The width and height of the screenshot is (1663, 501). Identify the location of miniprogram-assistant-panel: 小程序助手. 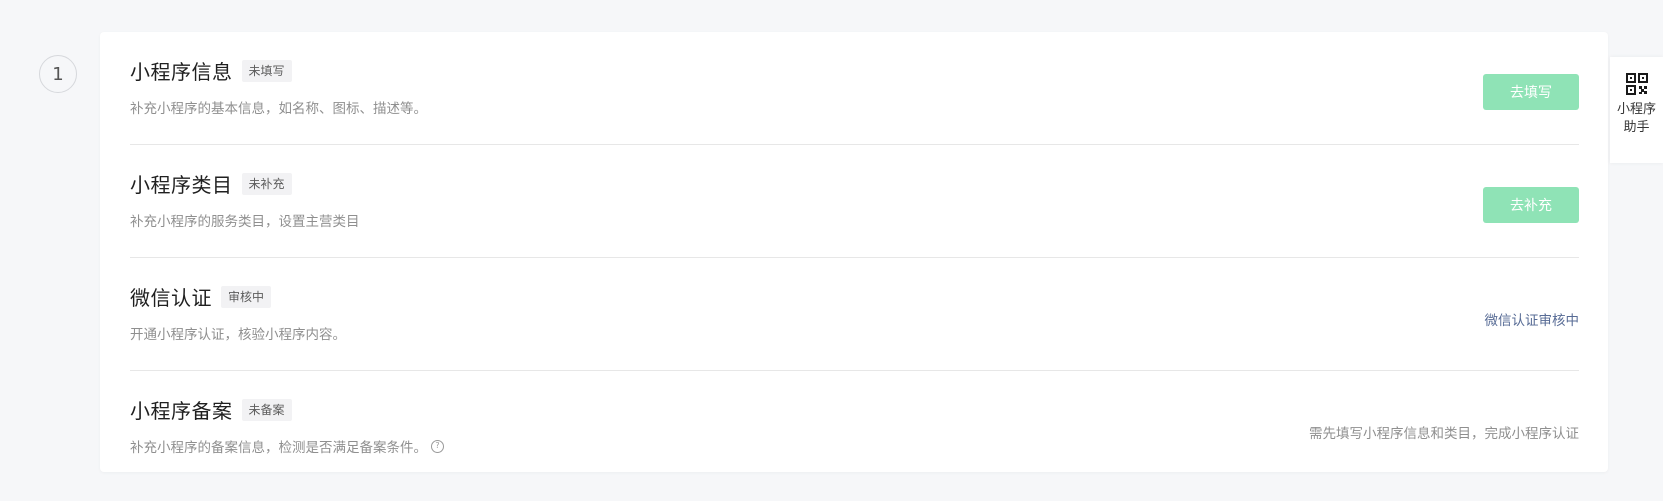
(1636, 110).